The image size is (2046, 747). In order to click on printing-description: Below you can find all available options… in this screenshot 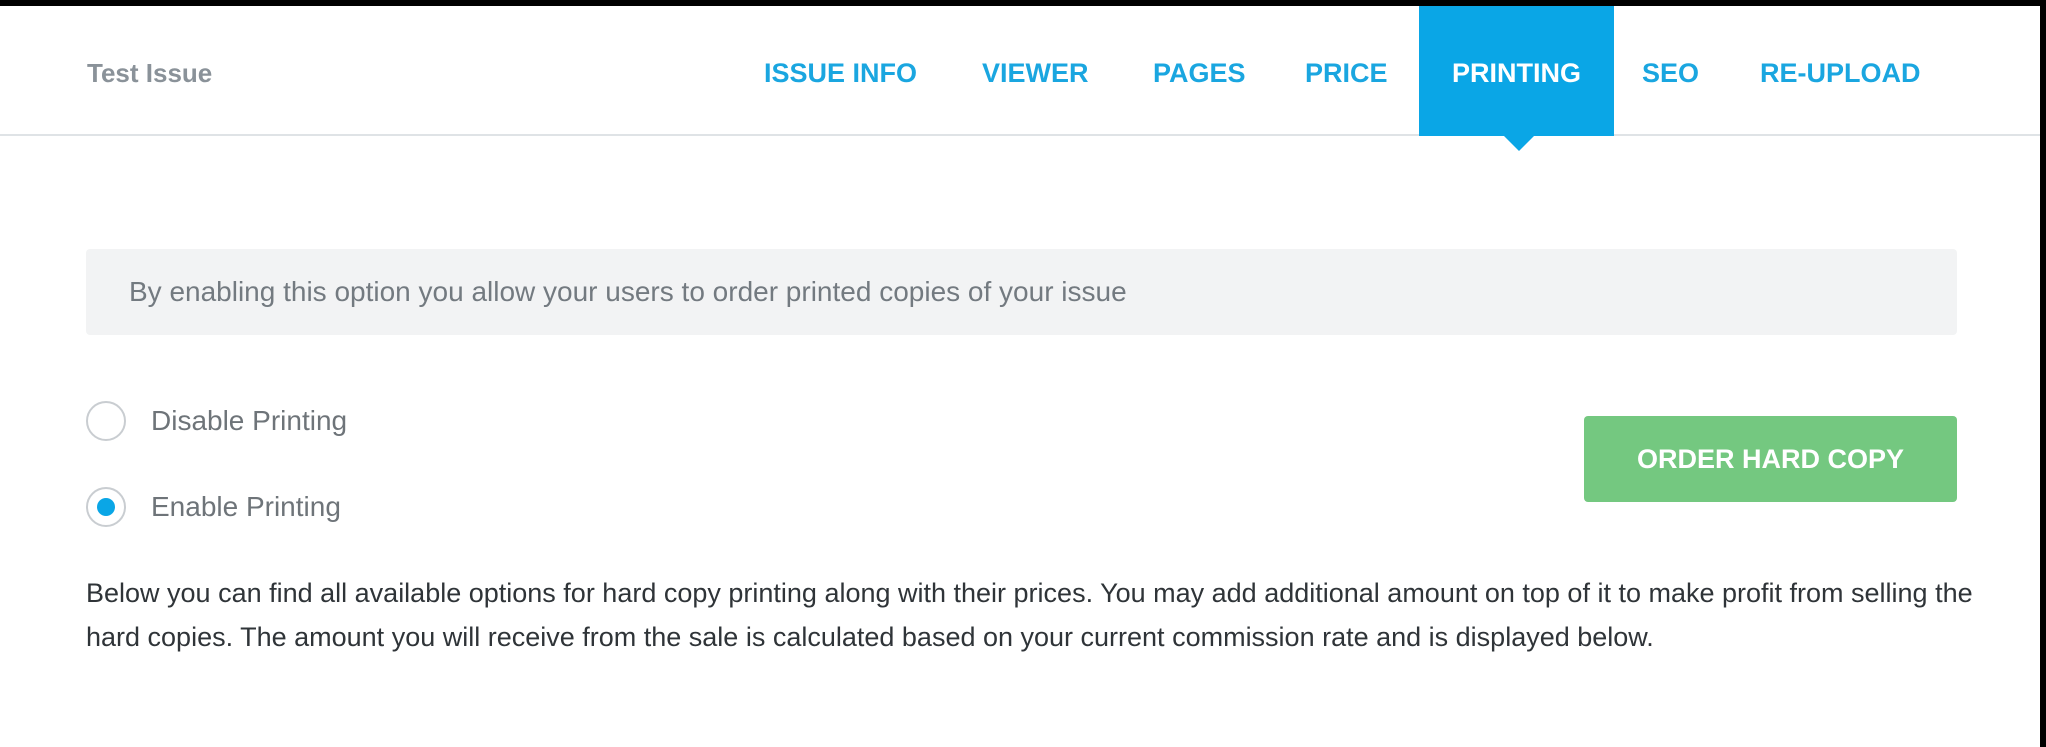, I will do `click(1029, 615)`.